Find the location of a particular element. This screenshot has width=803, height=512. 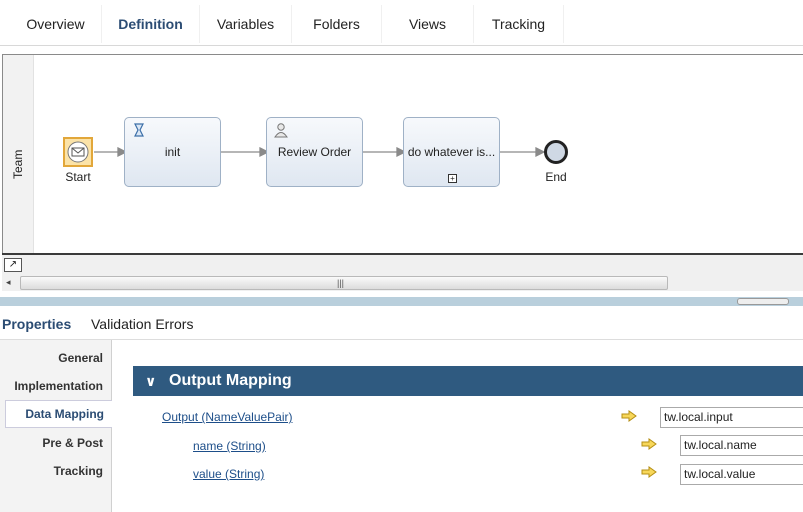

end-event is located at coordinates (556, 152).